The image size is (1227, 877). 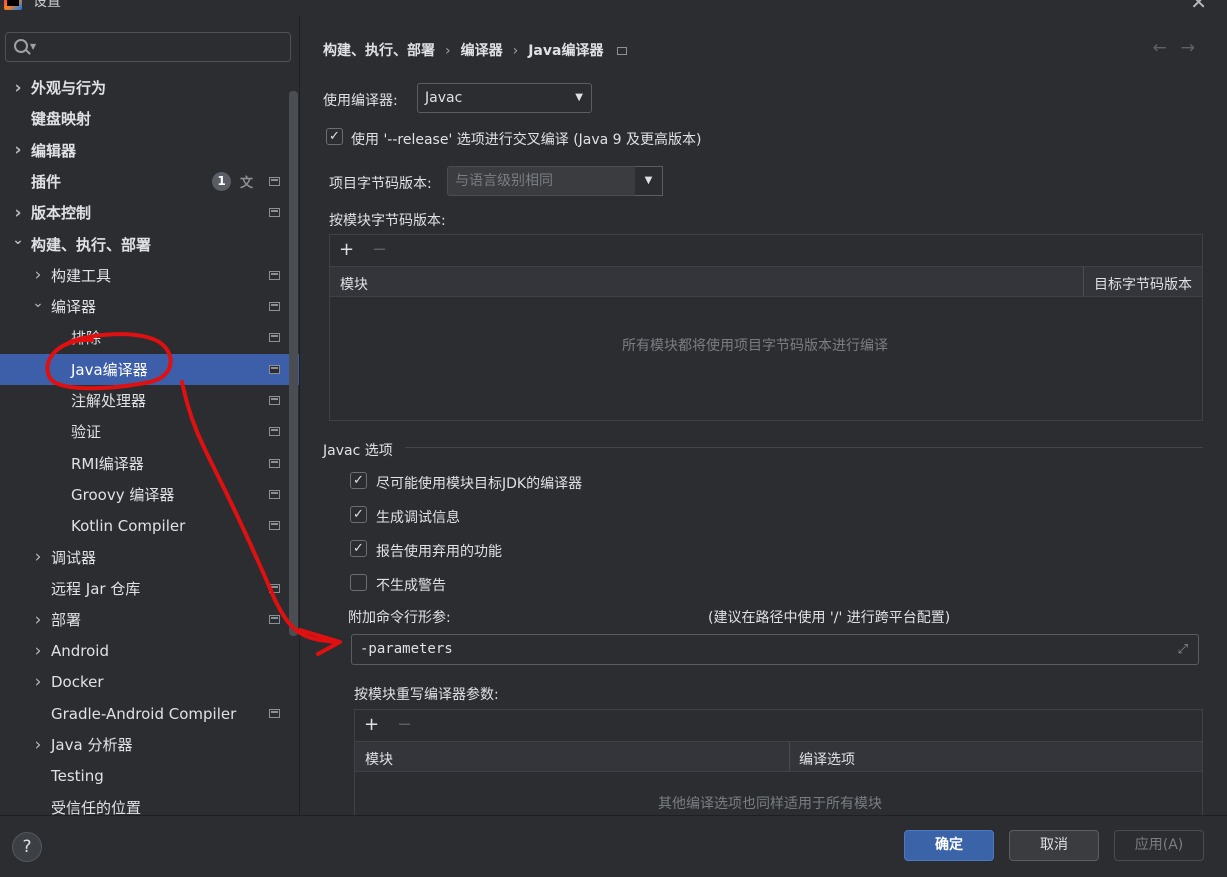 I want to click on update-count-badge: 1, so click(x=221, y=181).